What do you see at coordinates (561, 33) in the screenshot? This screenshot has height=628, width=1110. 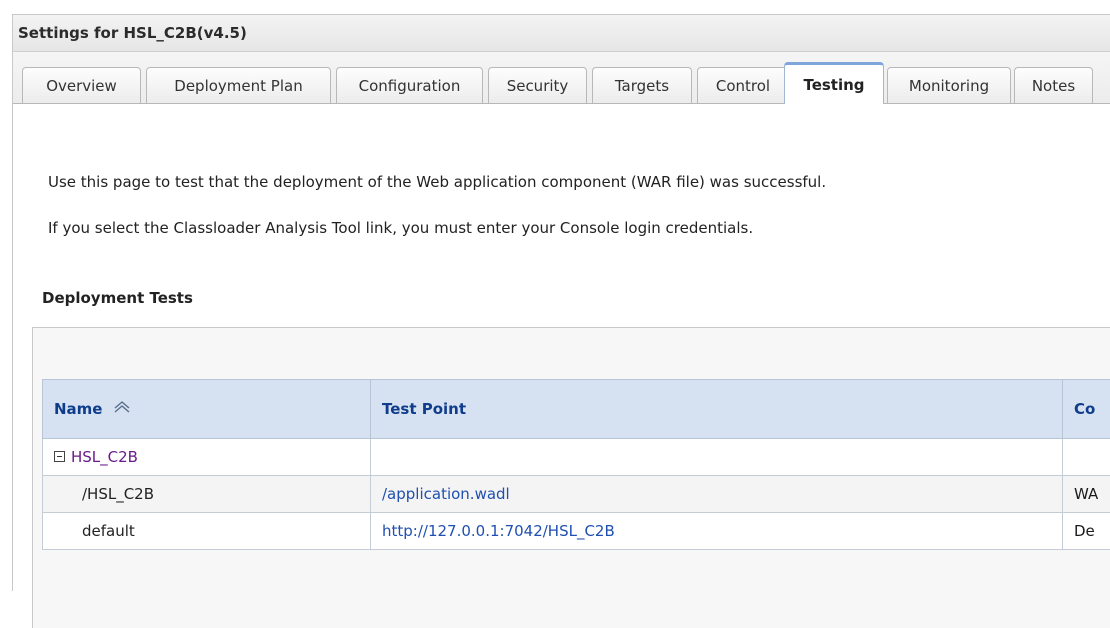 I see `page-title: Settings for HSL_C2B(v4.5)` at bounding box center [561, 33].